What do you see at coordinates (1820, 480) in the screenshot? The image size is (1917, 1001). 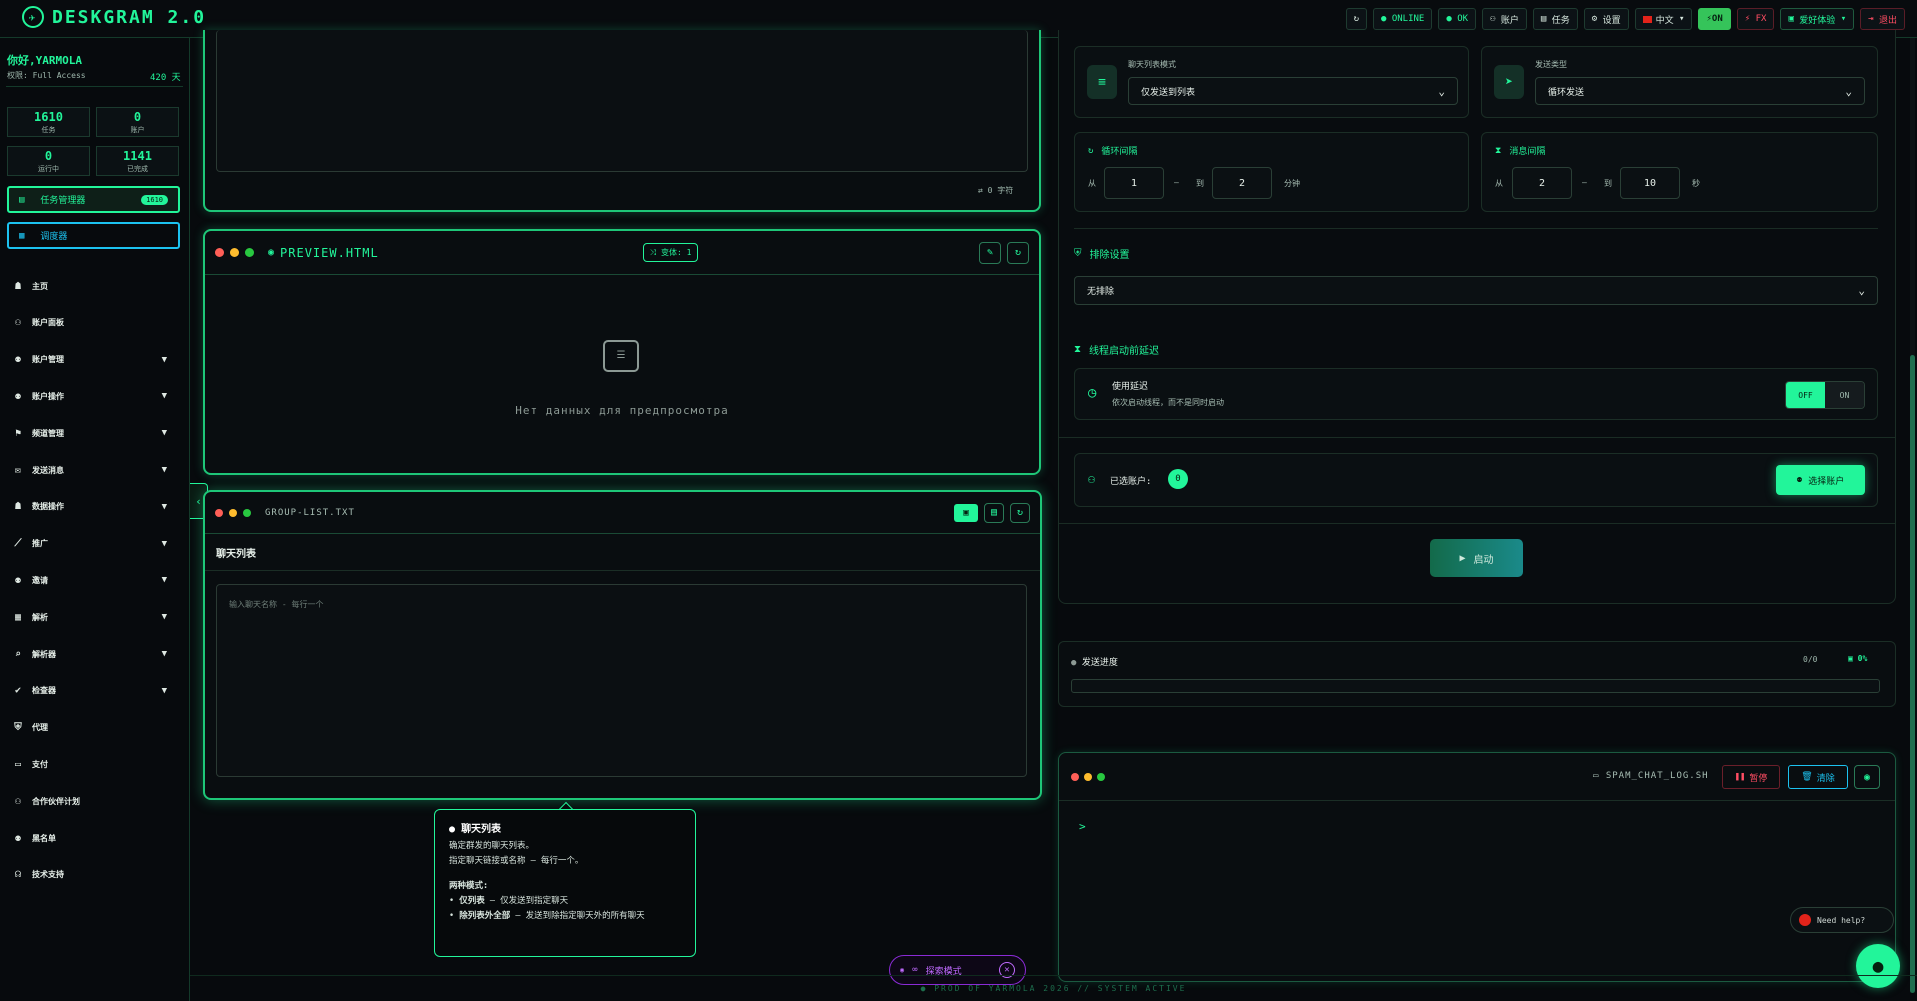 I see `select-accounts-button: ⚉ 选择账户` at bounding box center [1820, 480].